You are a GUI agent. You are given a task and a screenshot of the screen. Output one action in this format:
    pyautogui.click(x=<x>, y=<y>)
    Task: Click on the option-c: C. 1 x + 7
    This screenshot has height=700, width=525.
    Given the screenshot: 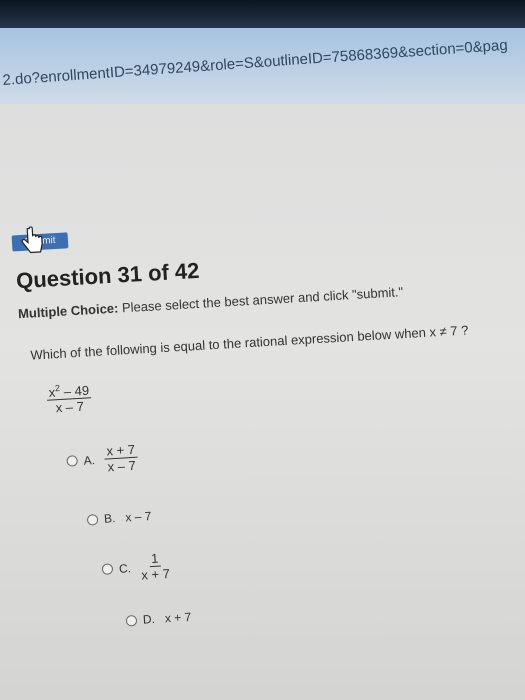 What is the action you would take?
    pyautogui.click(x=135, y=567)
    